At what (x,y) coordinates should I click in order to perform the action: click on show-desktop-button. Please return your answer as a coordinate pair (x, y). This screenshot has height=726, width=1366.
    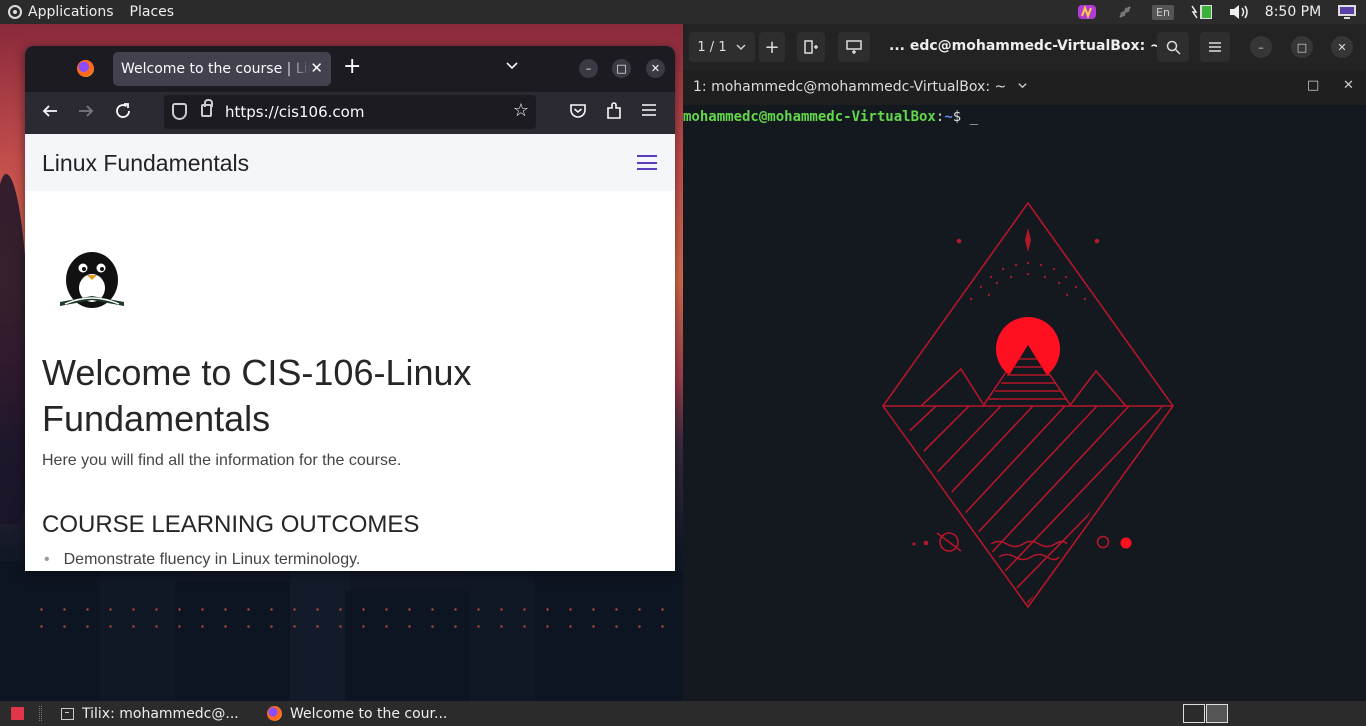
    Looking at the image, I should click on (17, 713).